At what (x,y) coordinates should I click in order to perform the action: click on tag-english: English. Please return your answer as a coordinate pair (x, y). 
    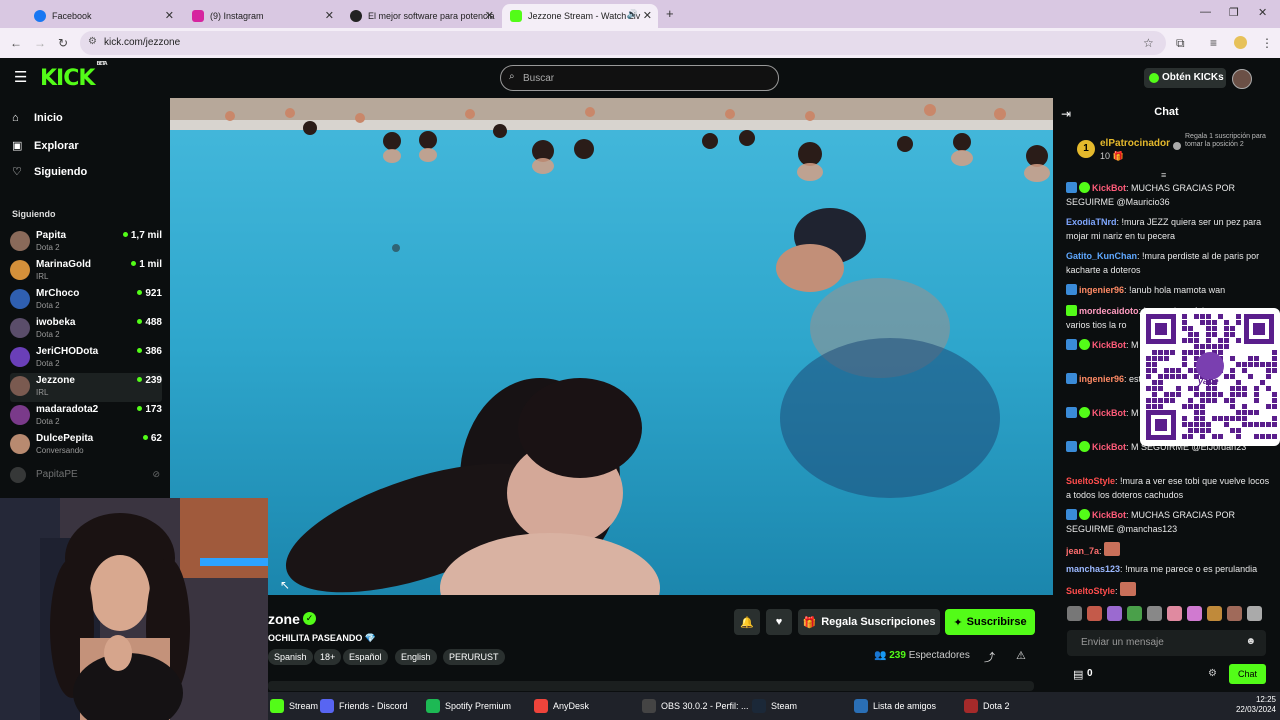
    Looking at the image, I should click on (416, 657).